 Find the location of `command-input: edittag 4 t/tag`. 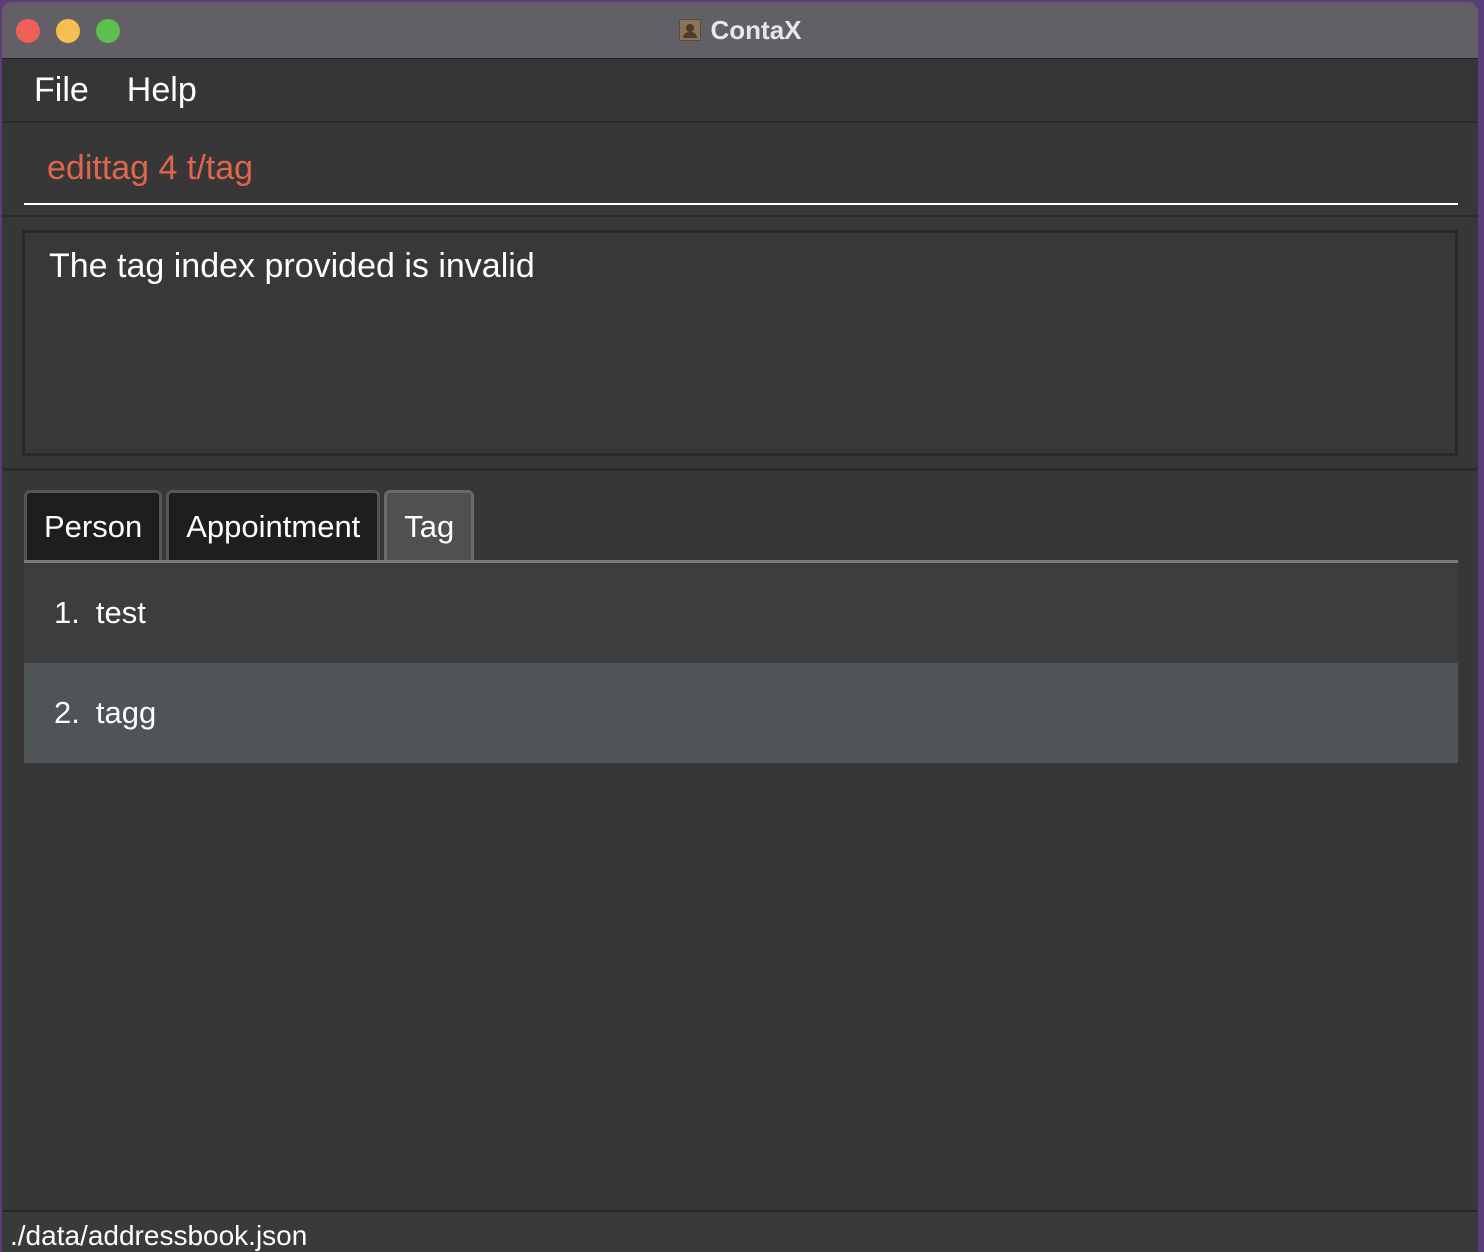

command-input: edittag 4 t/tag is located at coordinates (741, 169).